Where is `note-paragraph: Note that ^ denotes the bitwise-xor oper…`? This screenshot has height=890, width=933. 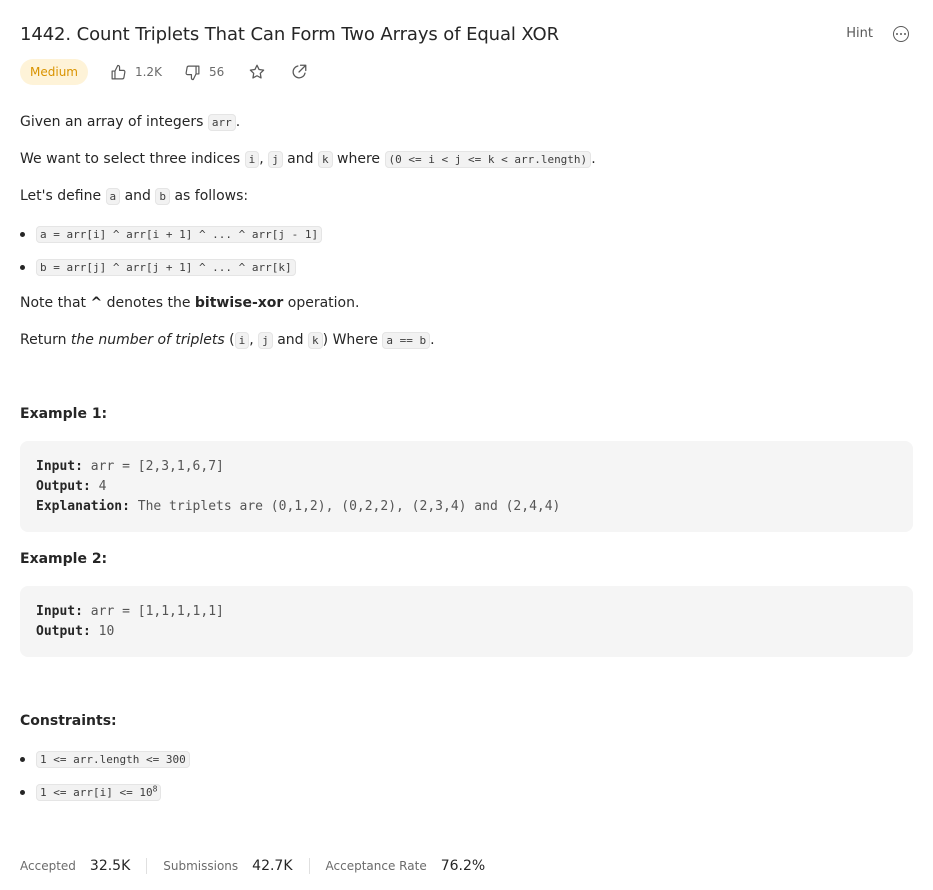
note-paragraph: Note that ^ denotes the bitwise-xor oper… is located at coordinates (190, 303).